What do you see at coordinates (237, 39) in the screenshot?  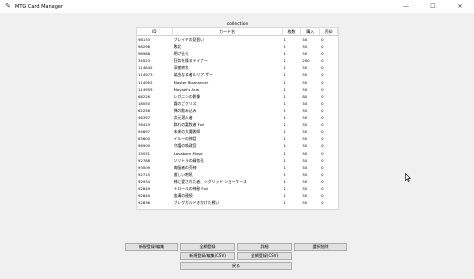 I see `table-row: 98133 プレイヤの見習い 1 50 0` at bounding box center [237, 39].